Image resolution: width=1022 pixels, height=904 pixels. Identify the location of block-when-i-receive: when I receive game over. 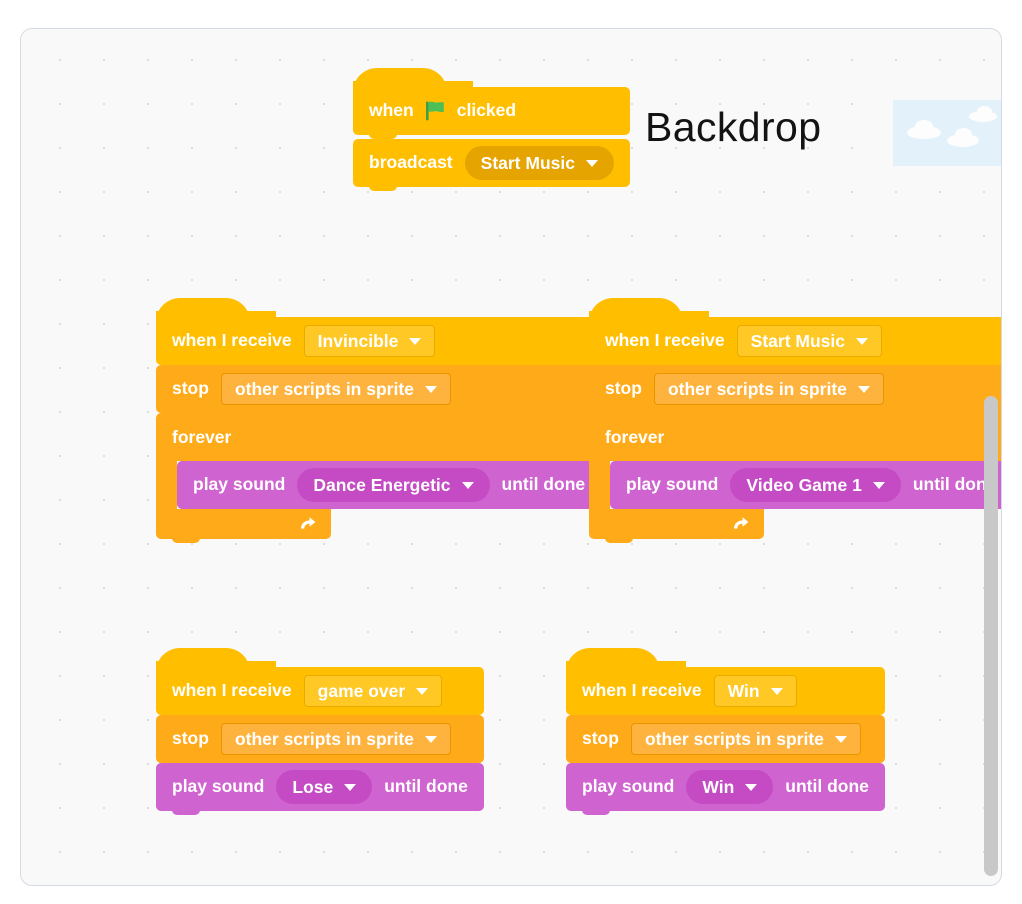
(320, 681).